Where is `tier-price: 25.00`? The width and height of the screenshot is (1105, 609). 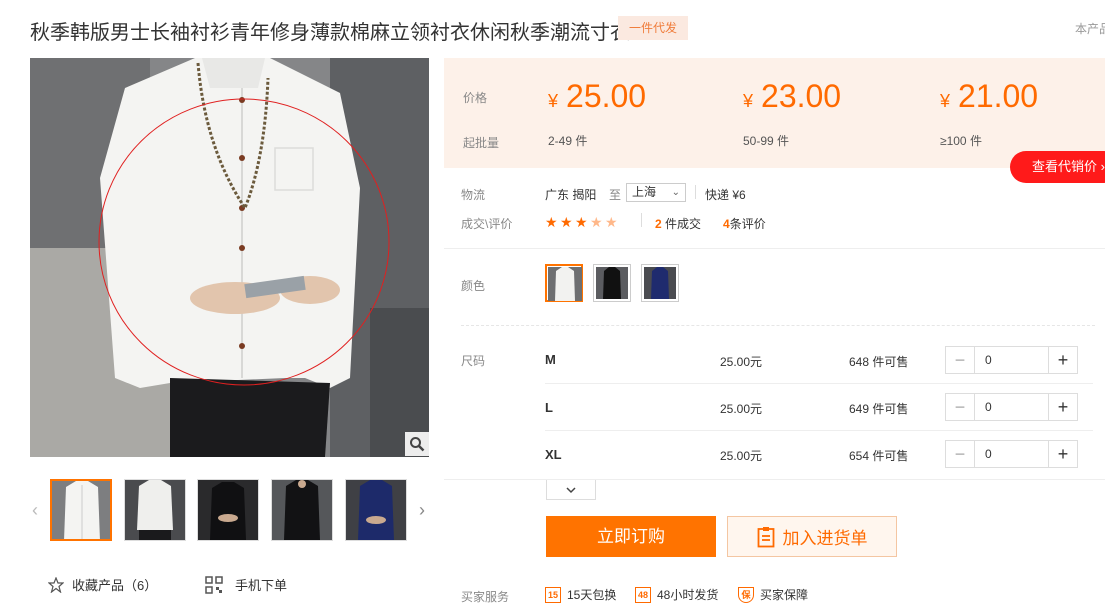 tier-price: 25.00 is located at coordinates (606, 96).